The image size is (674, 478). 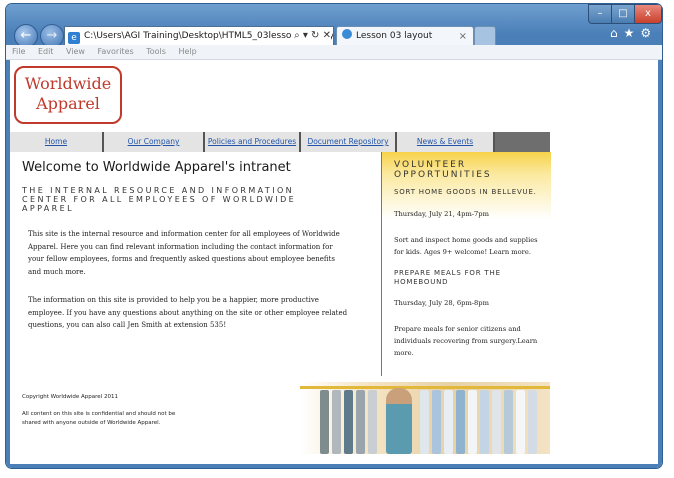 What do you see at coordinates (623, 14) in the screenshot?
I see `maximize-button: □` at bounding box center [623, 14].